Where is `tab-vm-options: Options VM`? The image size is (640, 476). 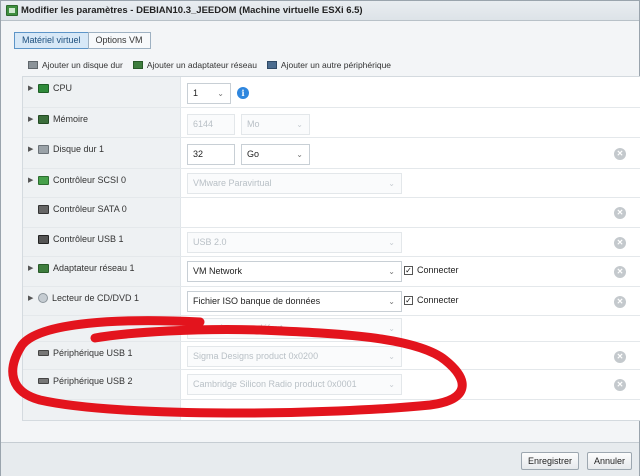 tab-vm-options: Options VM is located at coordinates (119, 40).